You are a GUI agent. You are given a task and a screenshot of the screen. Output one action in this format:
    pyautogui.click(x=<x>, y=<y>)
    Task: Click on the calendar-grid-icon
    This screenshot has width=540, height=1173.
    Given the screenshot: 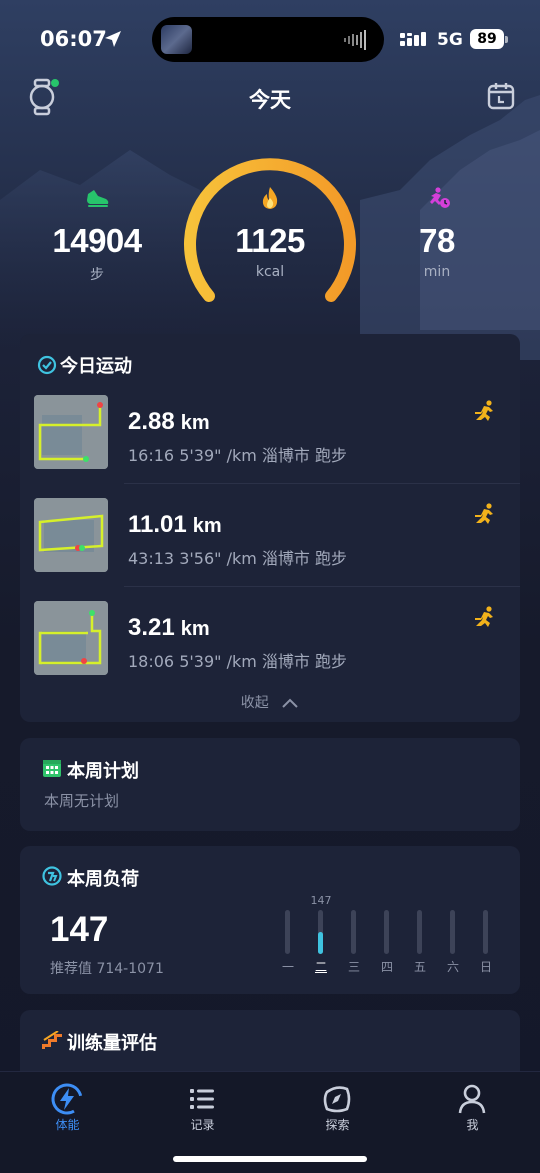 What is the action you would take?
    pyautogui.click(x=52, y=768)
    